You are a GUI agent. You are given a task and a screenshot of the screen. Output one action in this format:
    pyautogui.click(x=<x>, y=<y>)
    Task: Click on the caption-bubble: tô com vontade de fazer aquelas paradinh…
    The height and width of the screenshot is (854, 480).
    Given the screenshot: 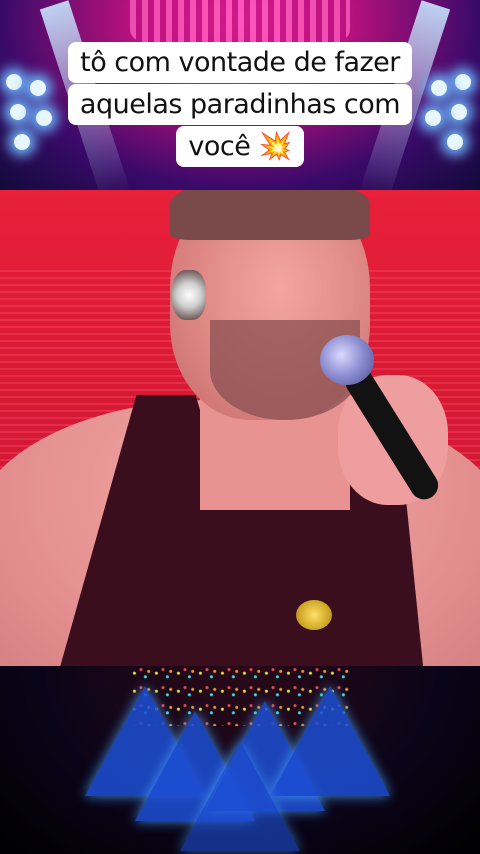 What is the action you would take?
    pyautogui.click(x=240, y=105)
    